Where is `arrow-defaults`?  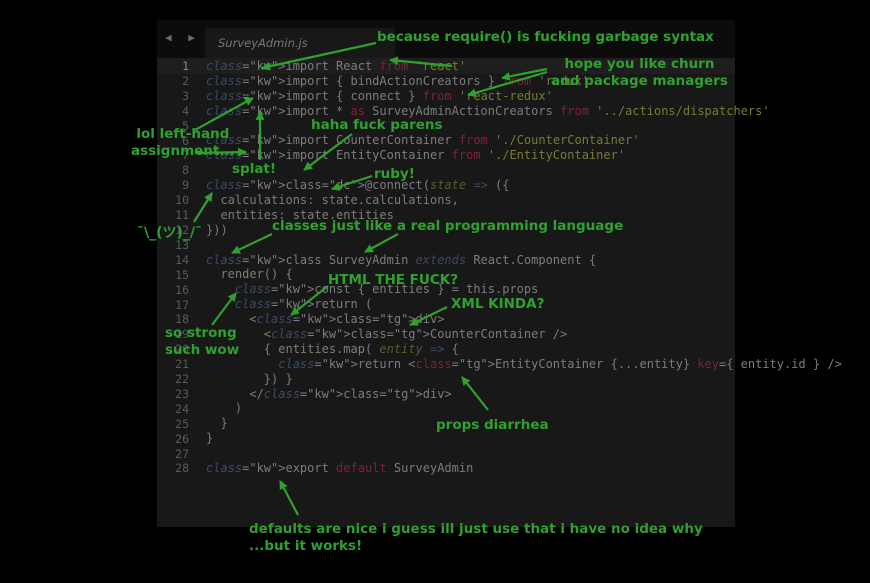 arrow-defaults is located at coordinates (289, 498).